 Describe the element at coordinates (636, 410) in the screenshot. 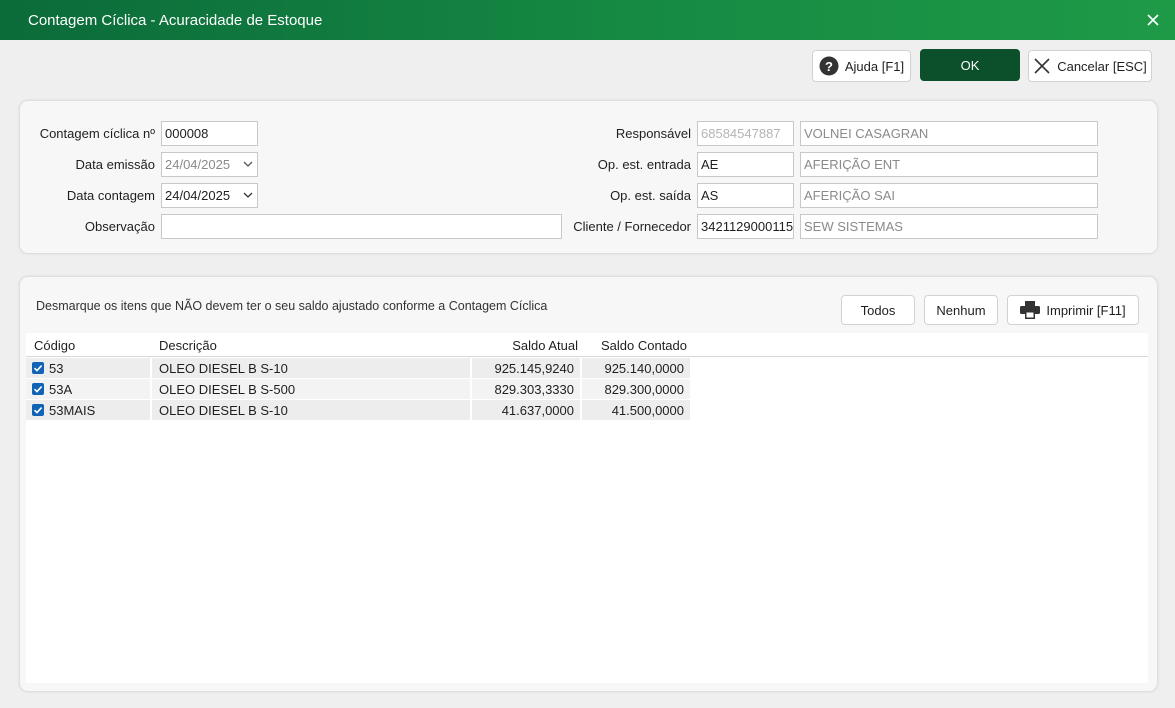

I see `counted-balance-cell: 41.500,0000` at that location.